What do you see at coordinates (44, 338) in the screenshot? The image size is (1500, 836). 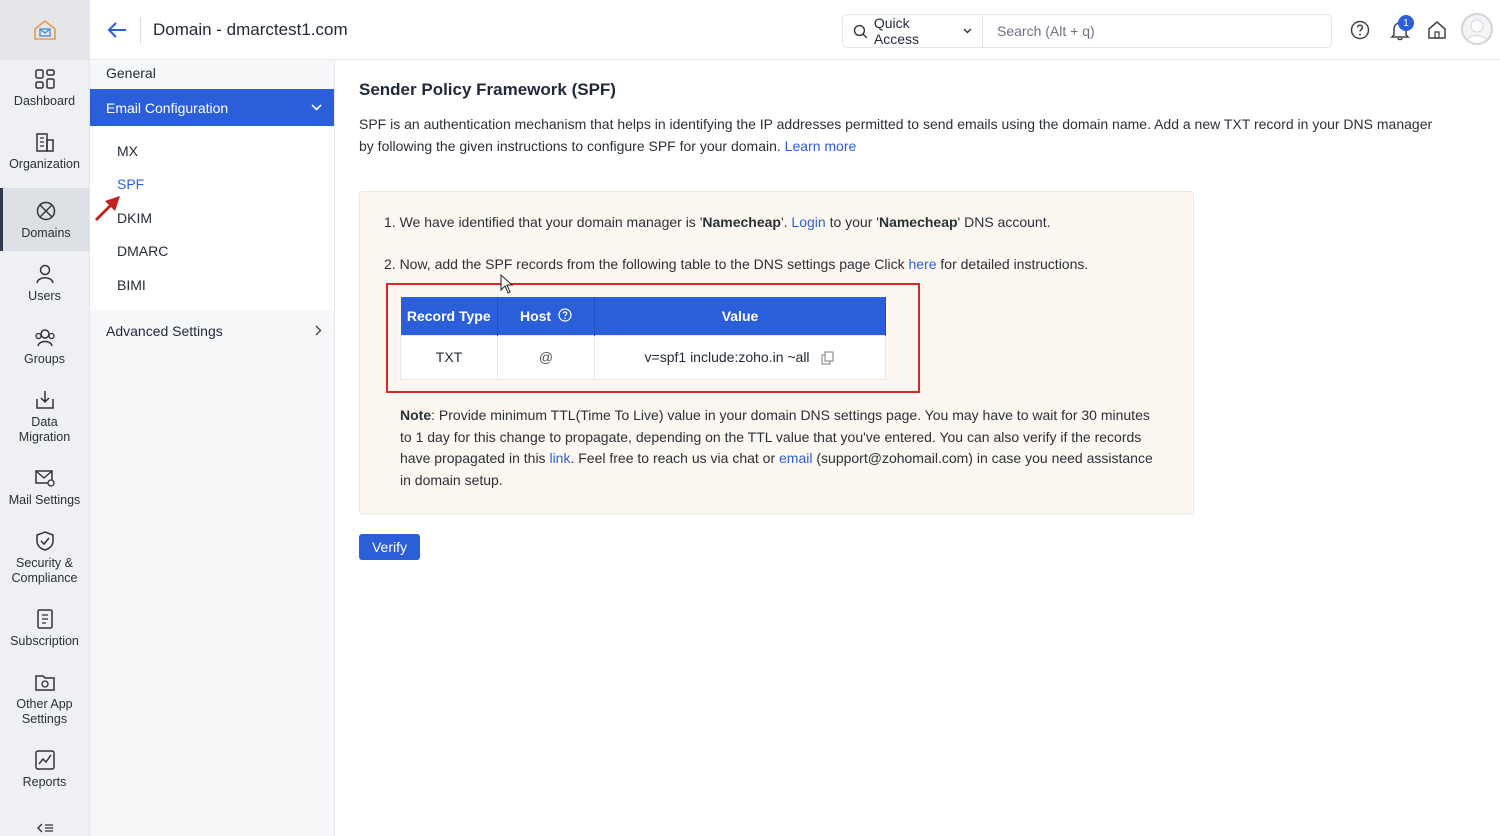 I see `groups-icon` at bounding box center [44, 338].